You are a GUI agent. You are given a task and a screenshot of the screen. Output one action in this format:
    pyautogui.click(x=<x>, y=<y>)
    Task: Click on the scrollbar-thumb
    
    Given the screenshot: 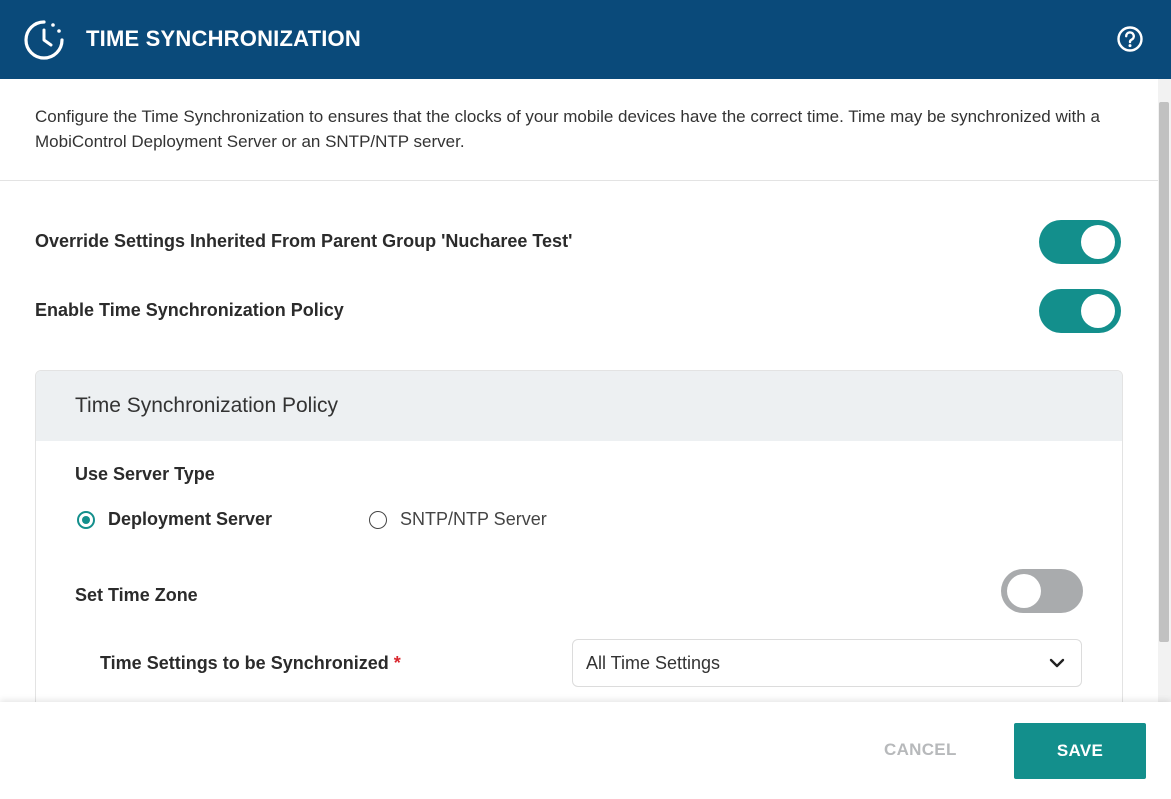 What is the action you would take?
    pyautogui.click(x=1164, y=372)
    